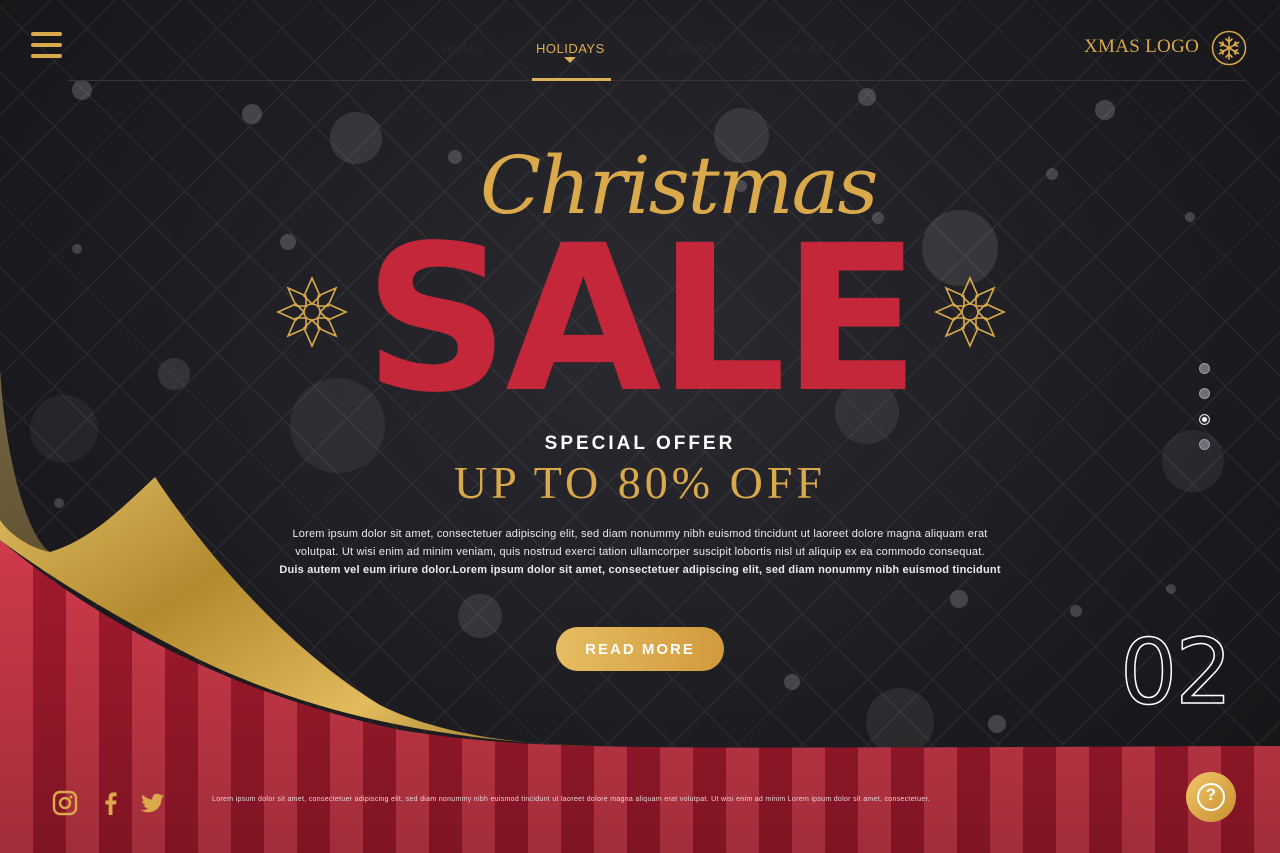  Describe the element at coordinates (657, 80) in the screenshot. I see `nav-divider` at that location.